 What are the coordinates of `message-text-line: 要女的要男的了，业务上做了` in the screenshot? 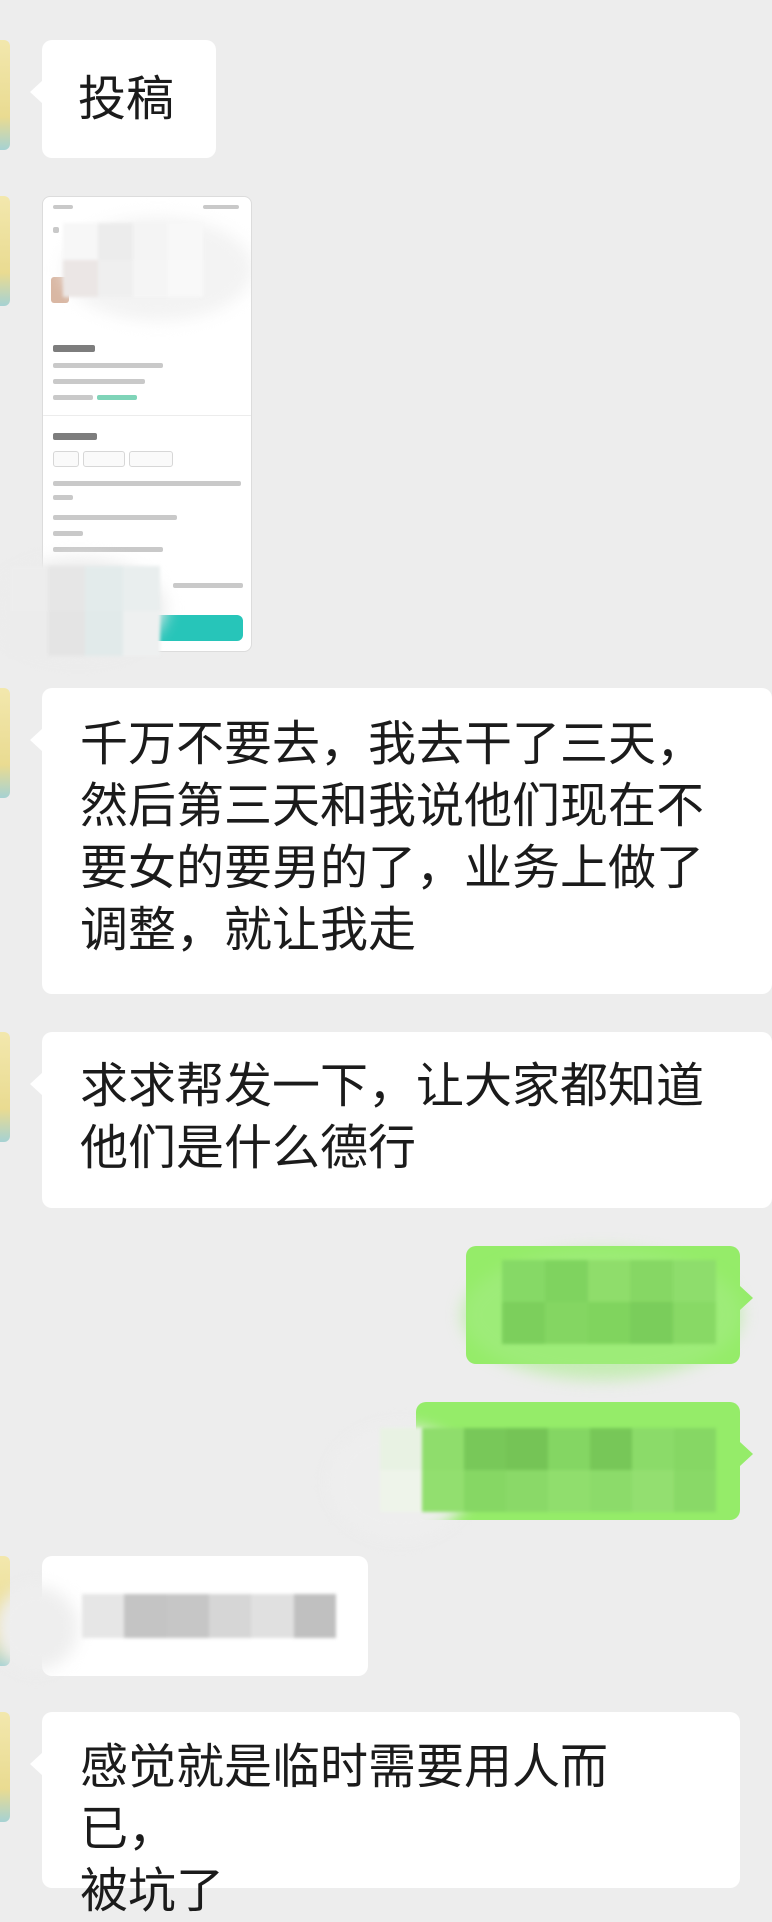 It's located at (392, 868).